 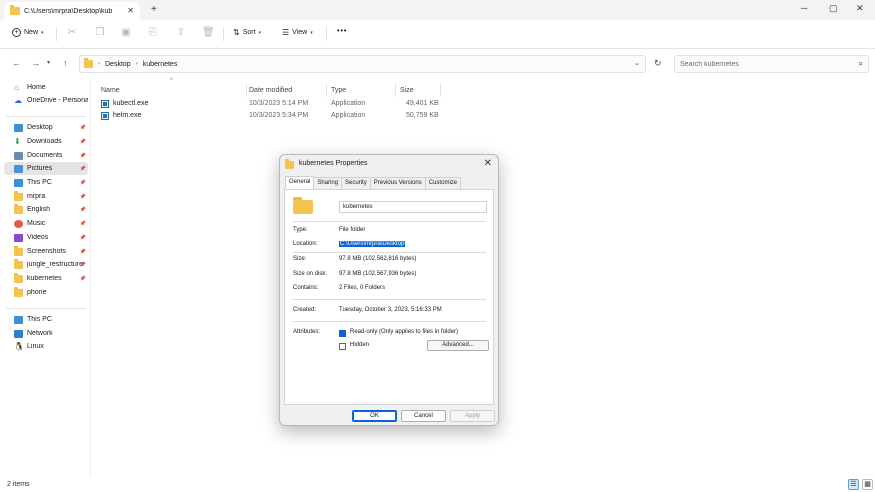 I want to click on location-value: C:\Users\mrpra\Desktop, so click(x=372, y=244).